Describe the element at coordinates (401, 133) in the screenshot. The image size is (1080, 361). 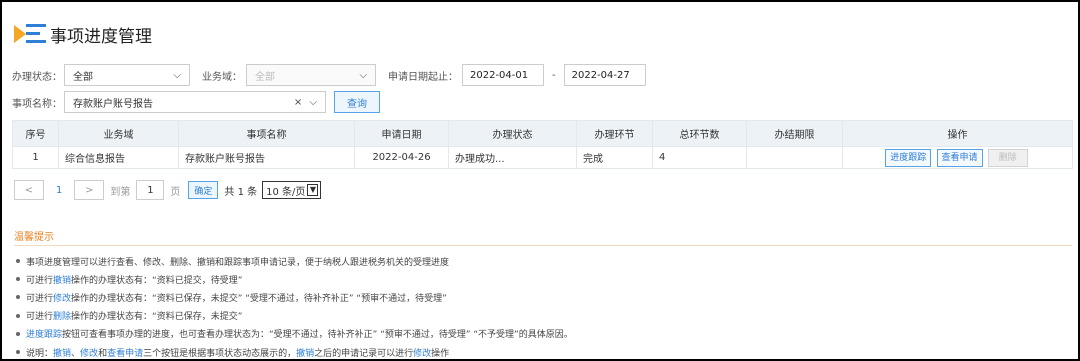
I see `column-header: 申请日期` at that location.